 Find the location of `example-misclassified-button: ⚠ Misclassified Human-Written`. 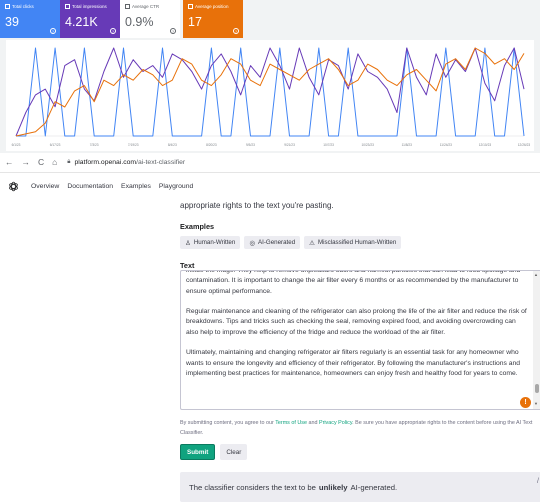

example-misclassified-button: ⚠ Misclassified Human-Written is located at coordinates (353, 242).